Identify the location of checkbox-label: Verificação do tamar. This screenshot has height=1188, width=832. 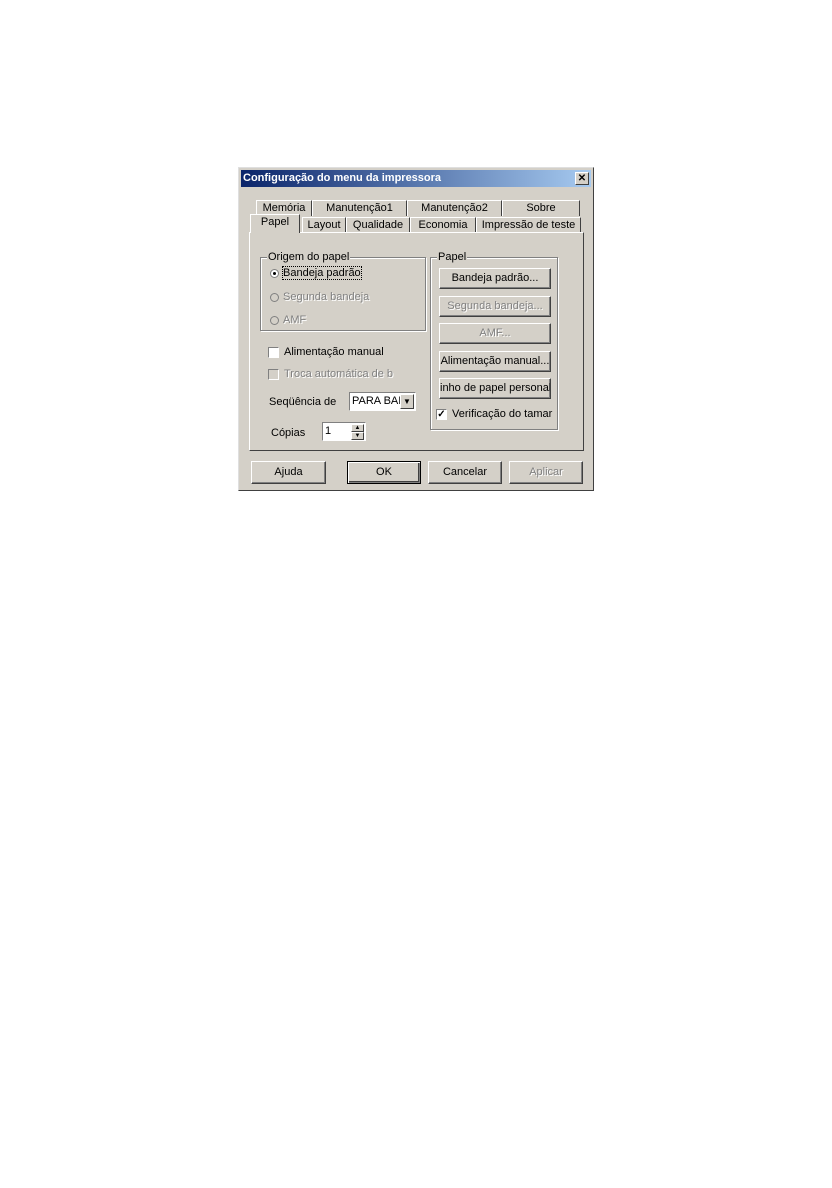
(502, 414).